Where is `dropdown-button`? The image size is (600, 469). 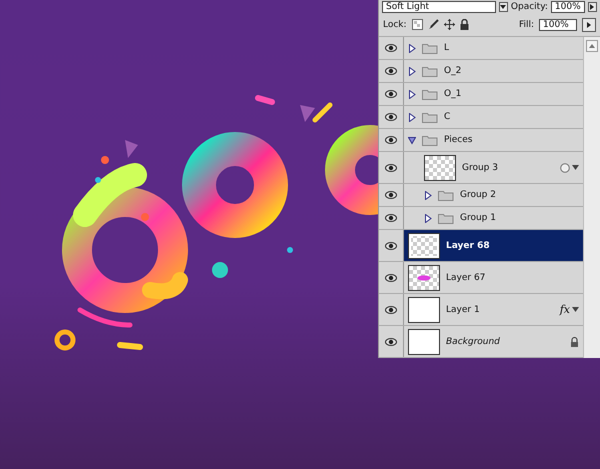 dropdown-button is located at coordinates (503, 7).